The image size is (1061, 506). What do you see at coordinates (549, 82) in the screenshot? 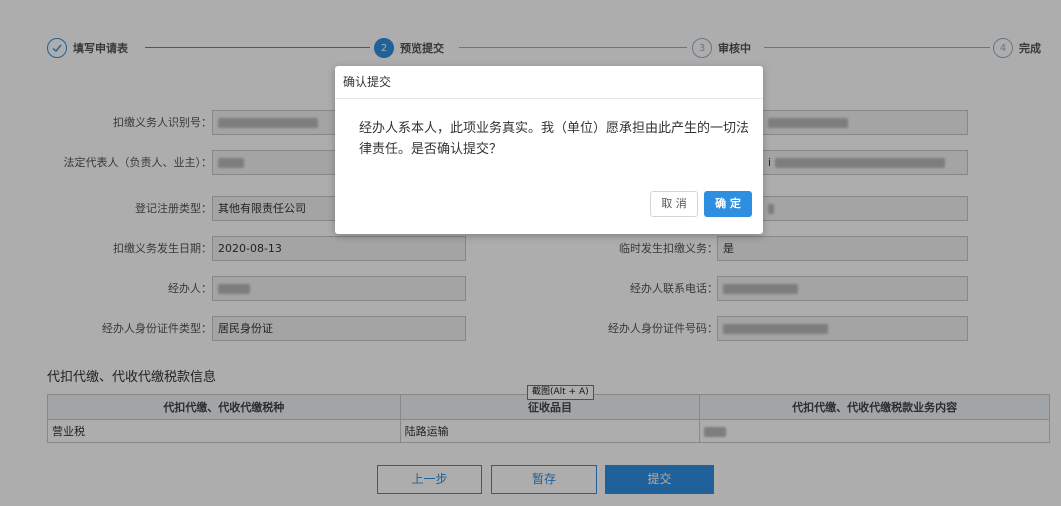
I see `dialog-title: 确认提交` at bounding box center [549, 82].